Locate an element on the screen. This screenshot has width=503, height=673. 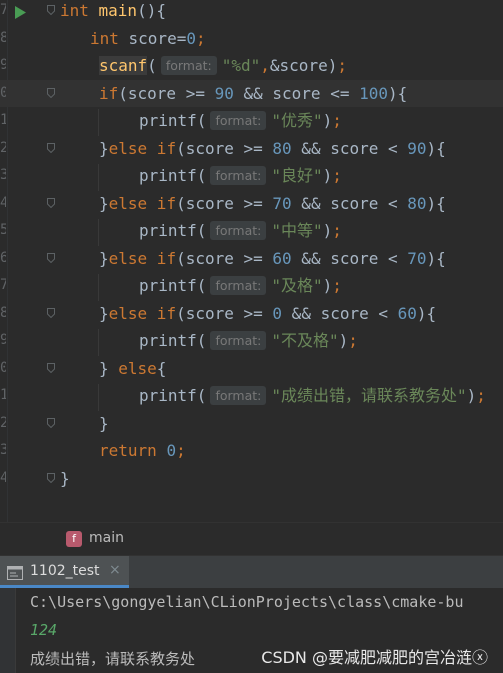
code-line: 0 if(score >= 90 && score <= 100){ is located at coordinates (251, 93).